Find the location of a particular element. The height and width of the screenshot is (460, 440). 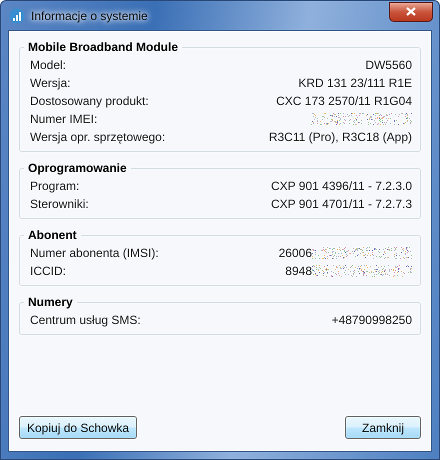

field-value: KRD 131 23/111 R1E is located at coordinates (355, 83).